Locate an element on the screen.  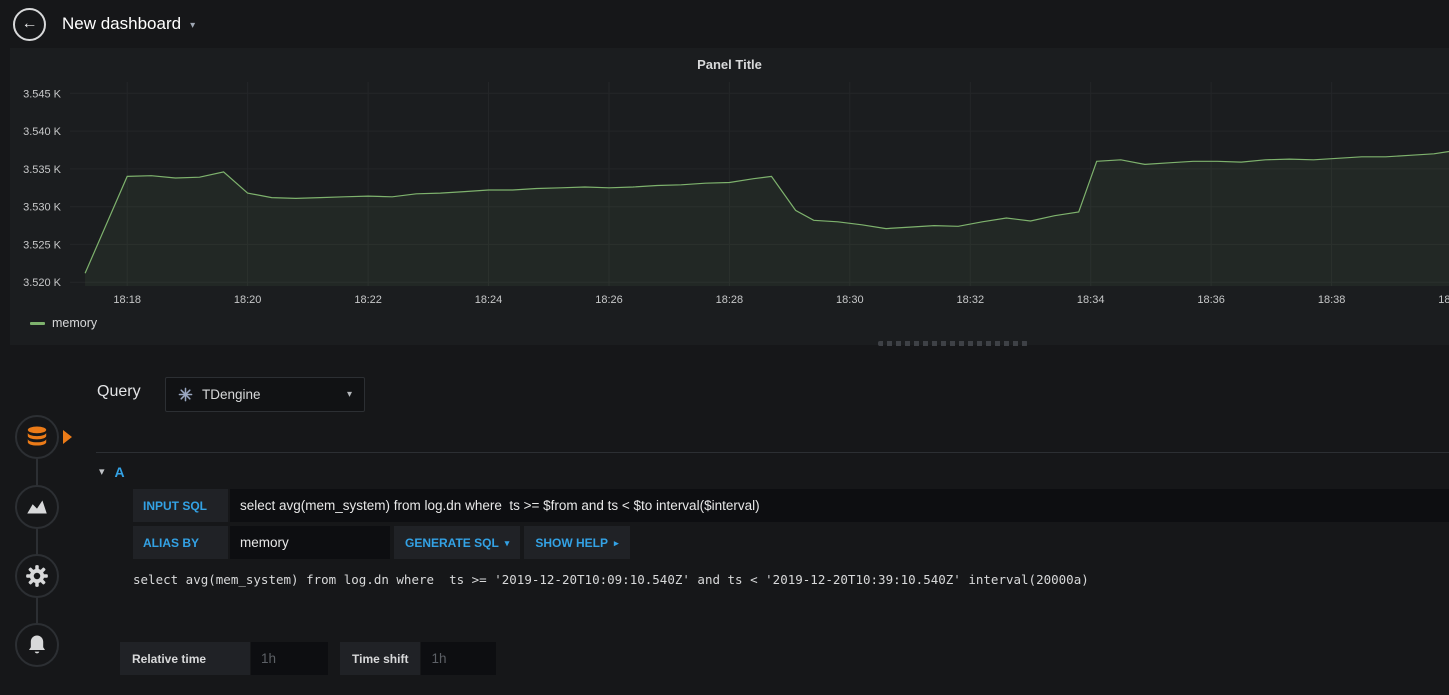
time-shift-label: Time shift is located at coordinates (380, 658).